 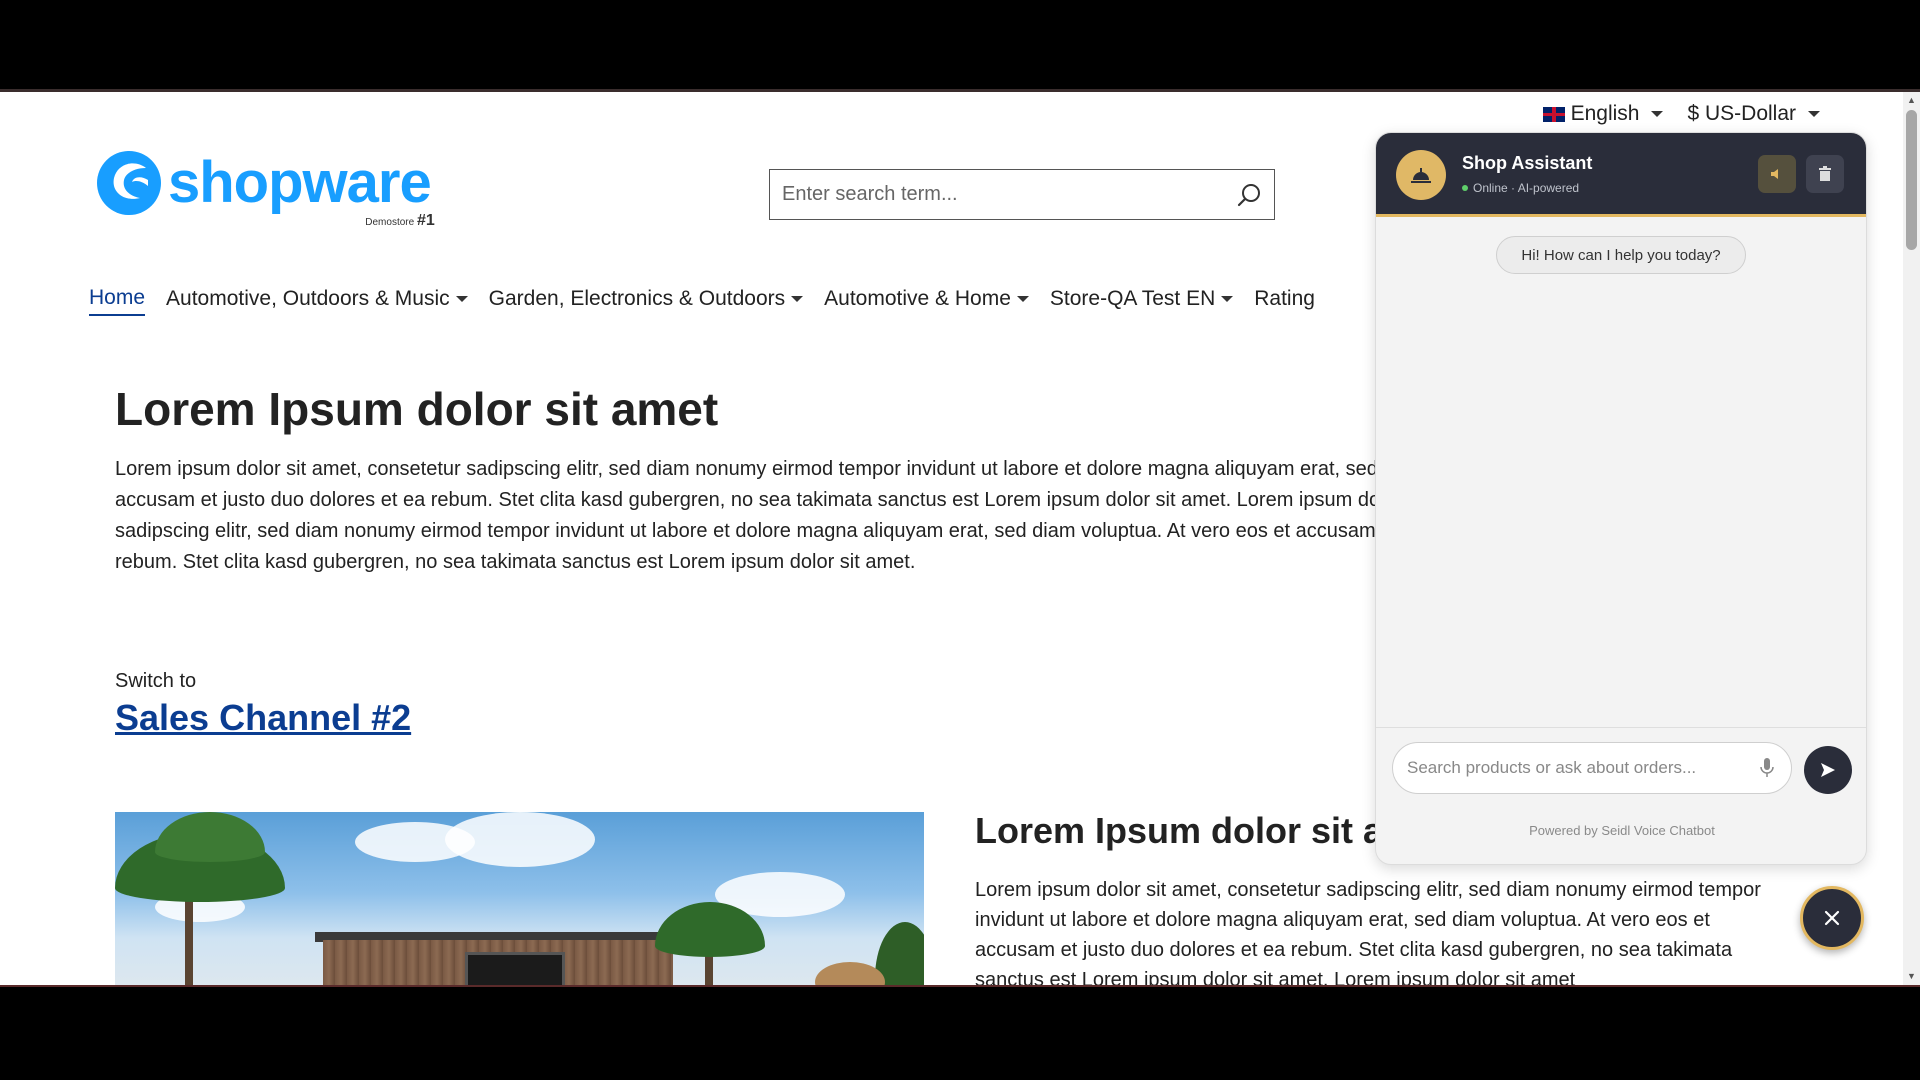 I want to click on language-dropdown: English, so click(x=1603, y=114).